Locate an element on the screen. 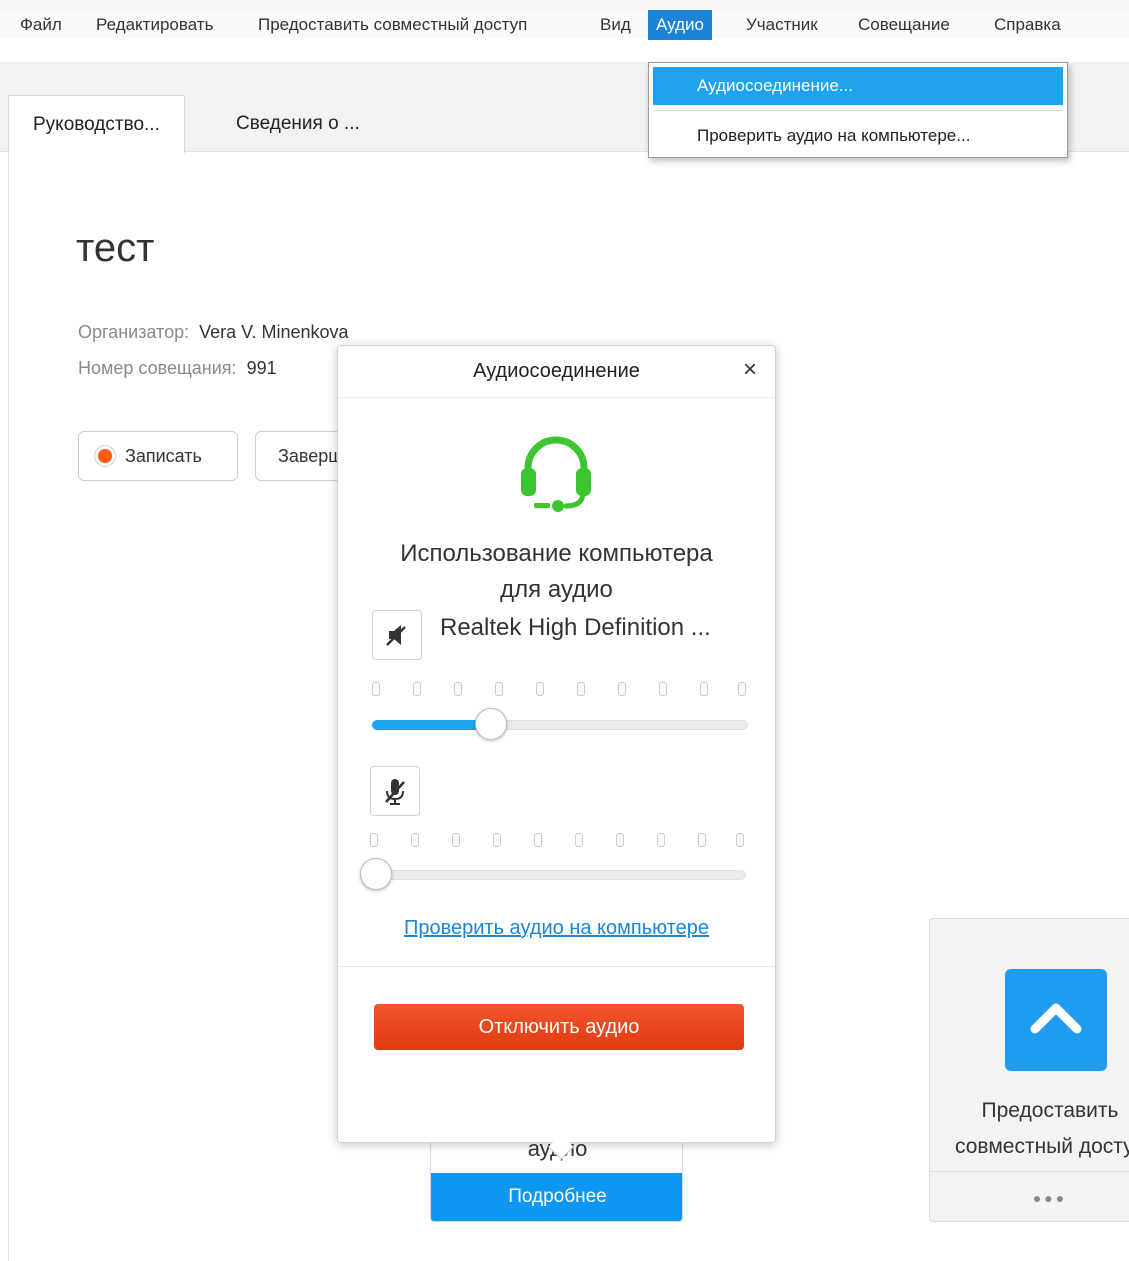  menu-audio: Аудио is located at coordinates (680, 25).